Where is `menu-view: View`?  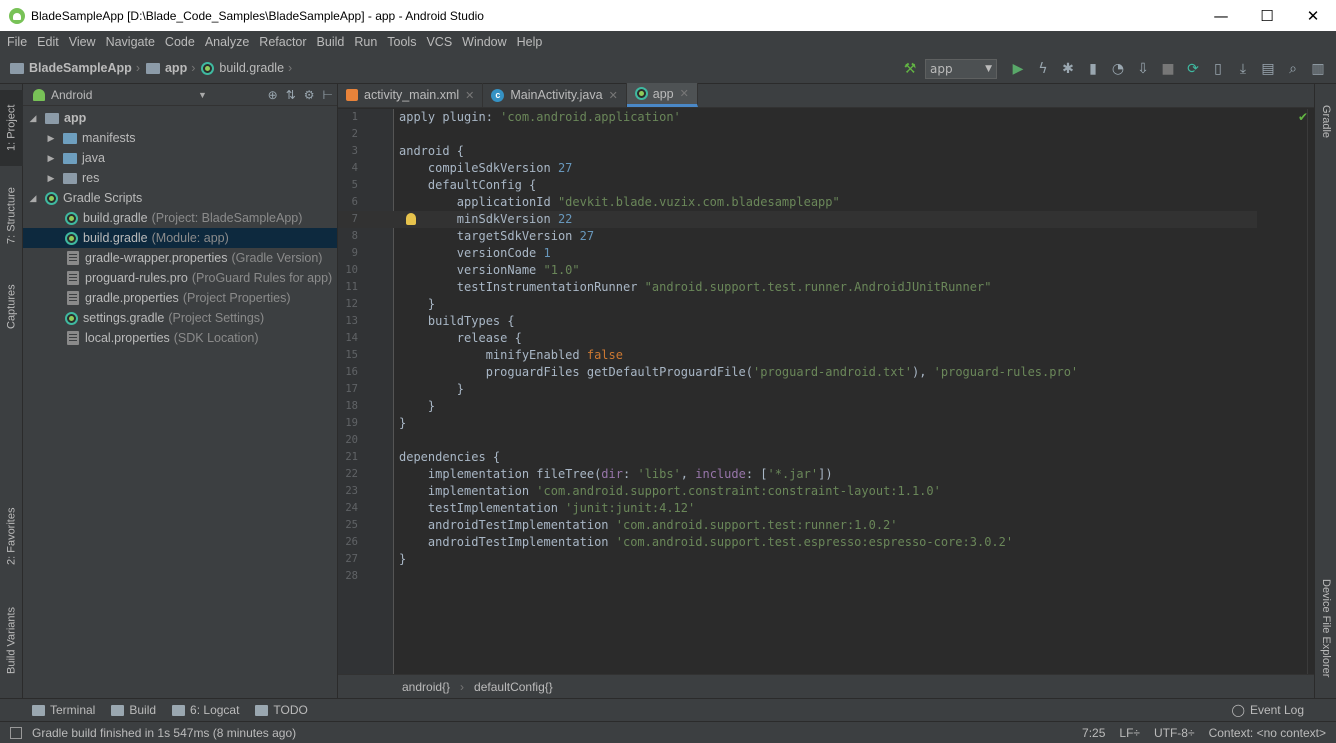
menu-view: View is located at coordinates (82, 42).